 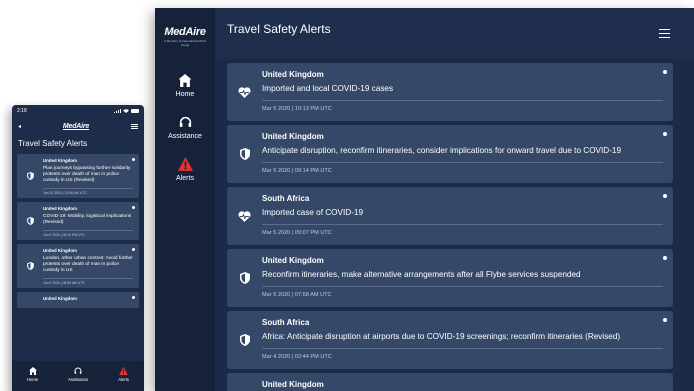 I want to click on alert-date: Mar 5 2020 | 07:58 AM UTC, so click(x=462, y=292).